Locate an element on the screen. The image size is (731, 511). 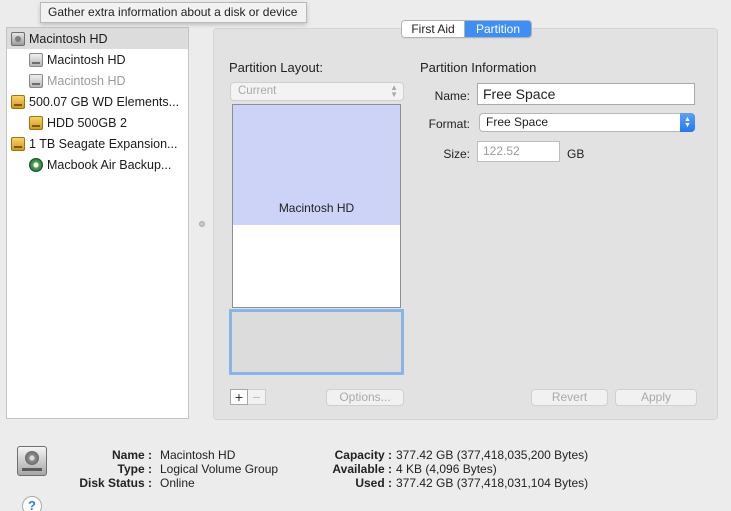
detail-available-value: 4 KB (4,096 Bytes) is located at coordinates (446, 469).